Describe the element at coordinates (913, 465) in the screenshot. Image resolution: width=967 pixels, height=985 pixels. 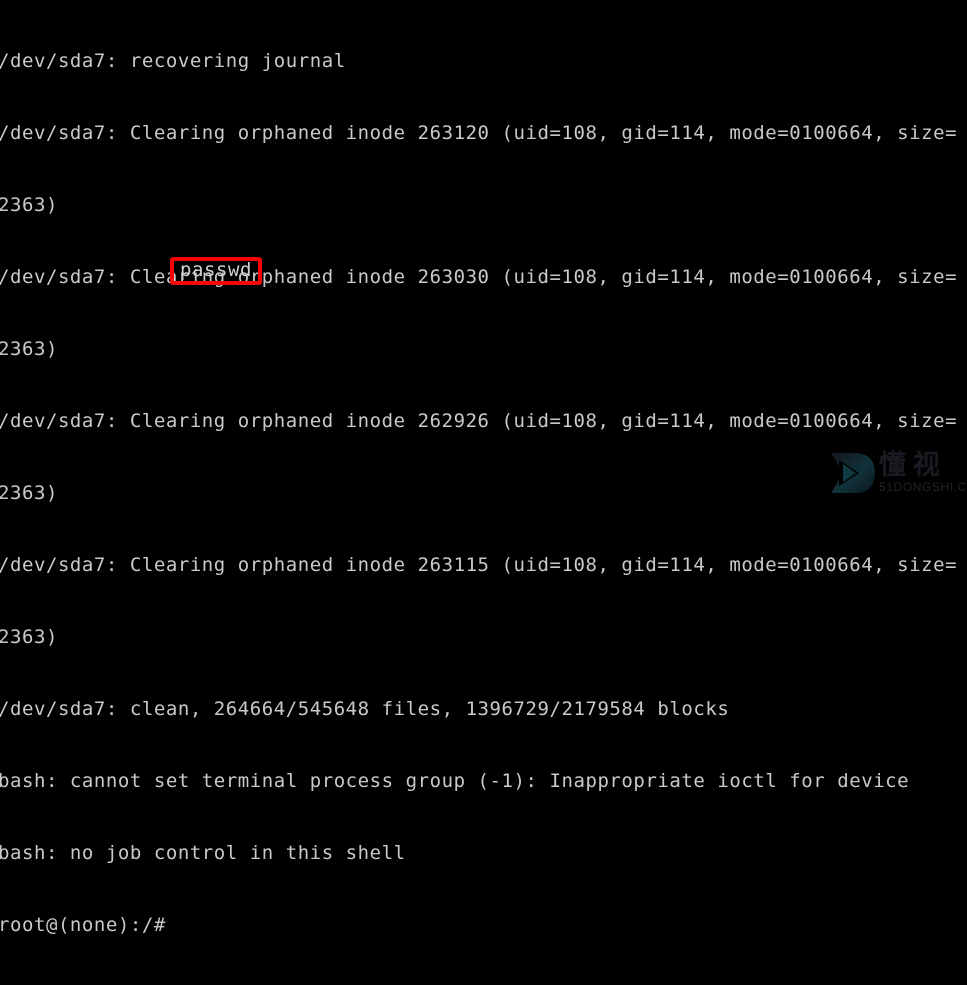
I see `watermark-brand-cjk: 懂视` at that location.